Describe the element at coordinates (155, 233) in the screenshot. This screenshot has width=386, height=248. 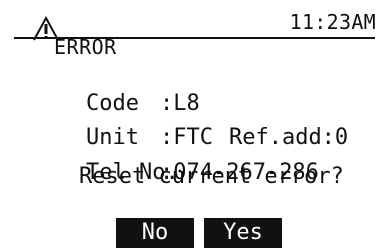
I see `no-button: No` at that location.